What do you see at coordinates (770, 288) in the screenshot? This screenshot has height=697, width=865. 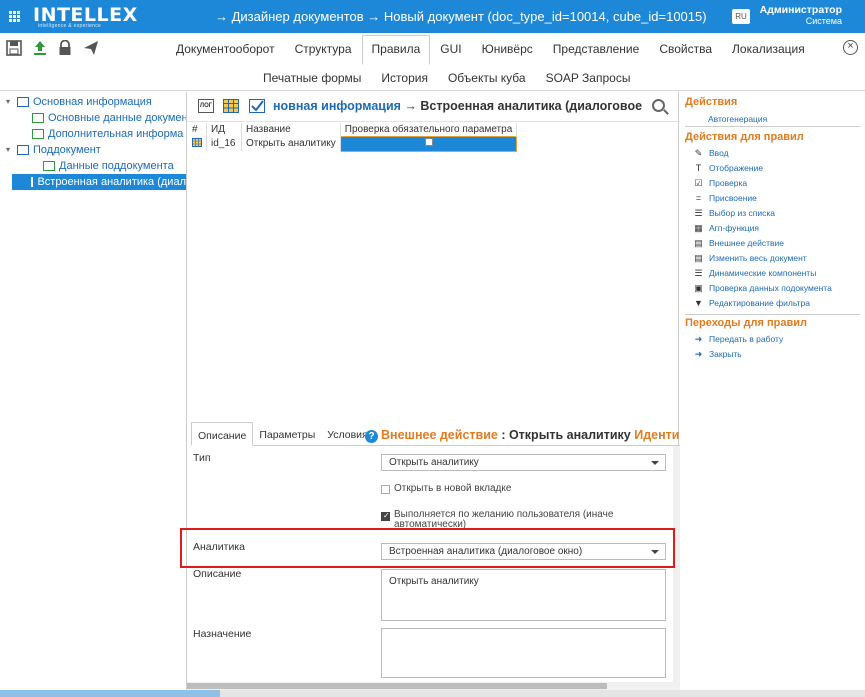 I see `rule-action-label: Проверка данных подокумента` at bounding box center [770, 288].